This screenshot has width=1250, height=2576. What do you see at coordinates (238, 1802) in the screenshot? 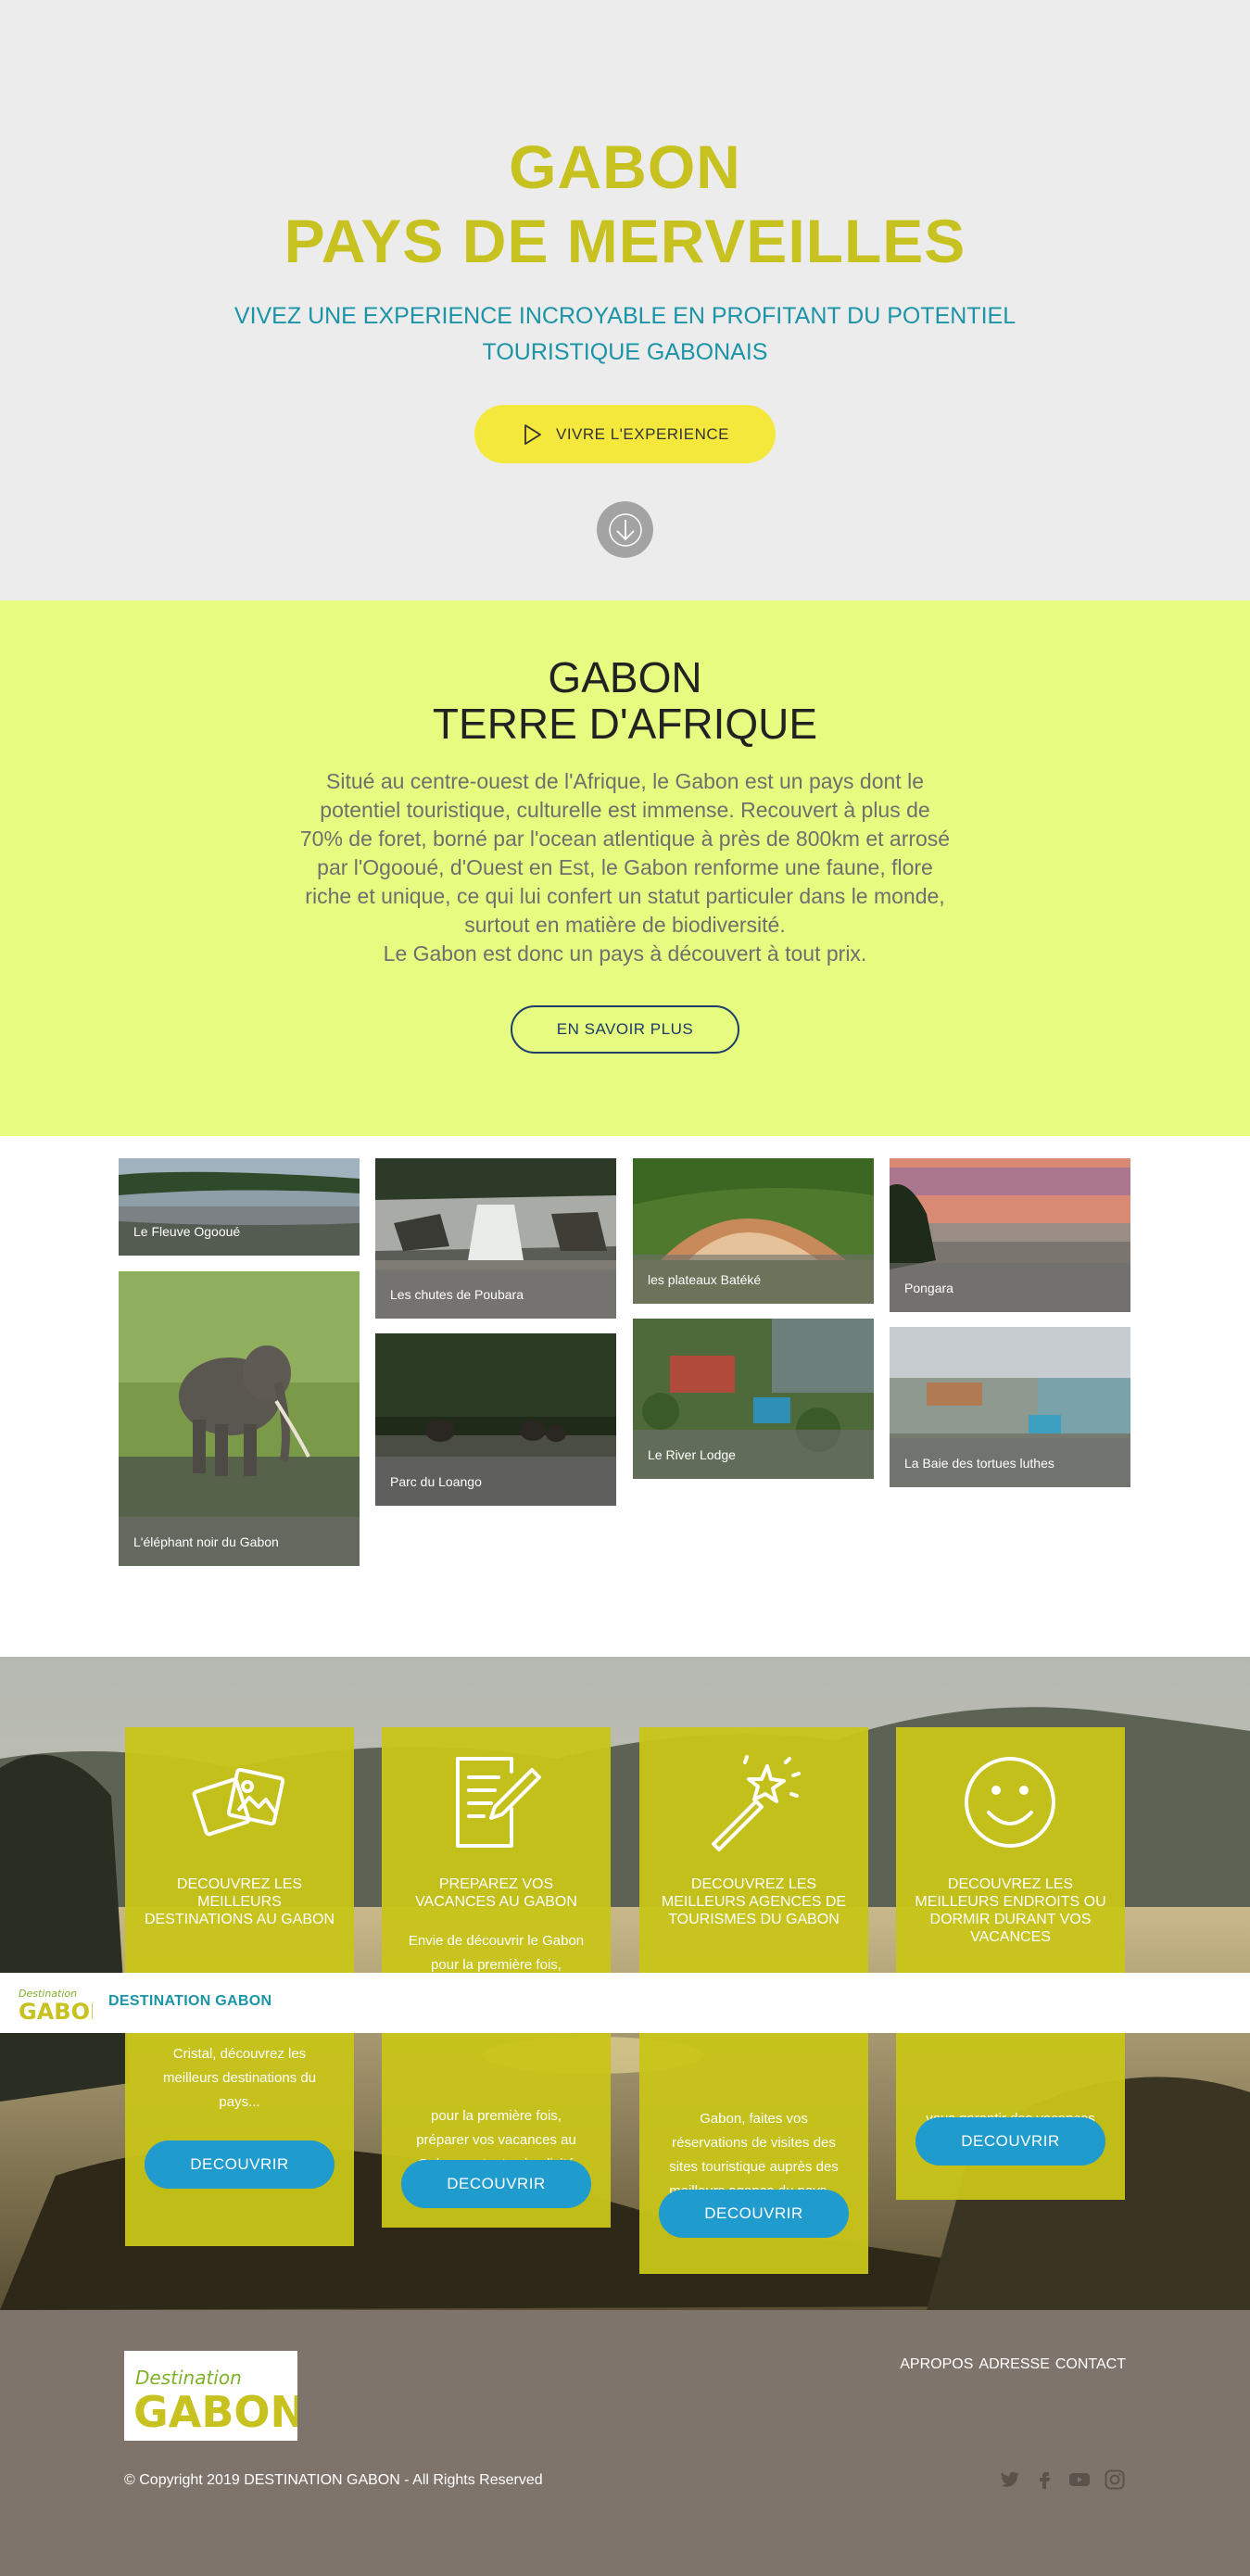
I see `photos-icon` at bounding box center [238, 1802].